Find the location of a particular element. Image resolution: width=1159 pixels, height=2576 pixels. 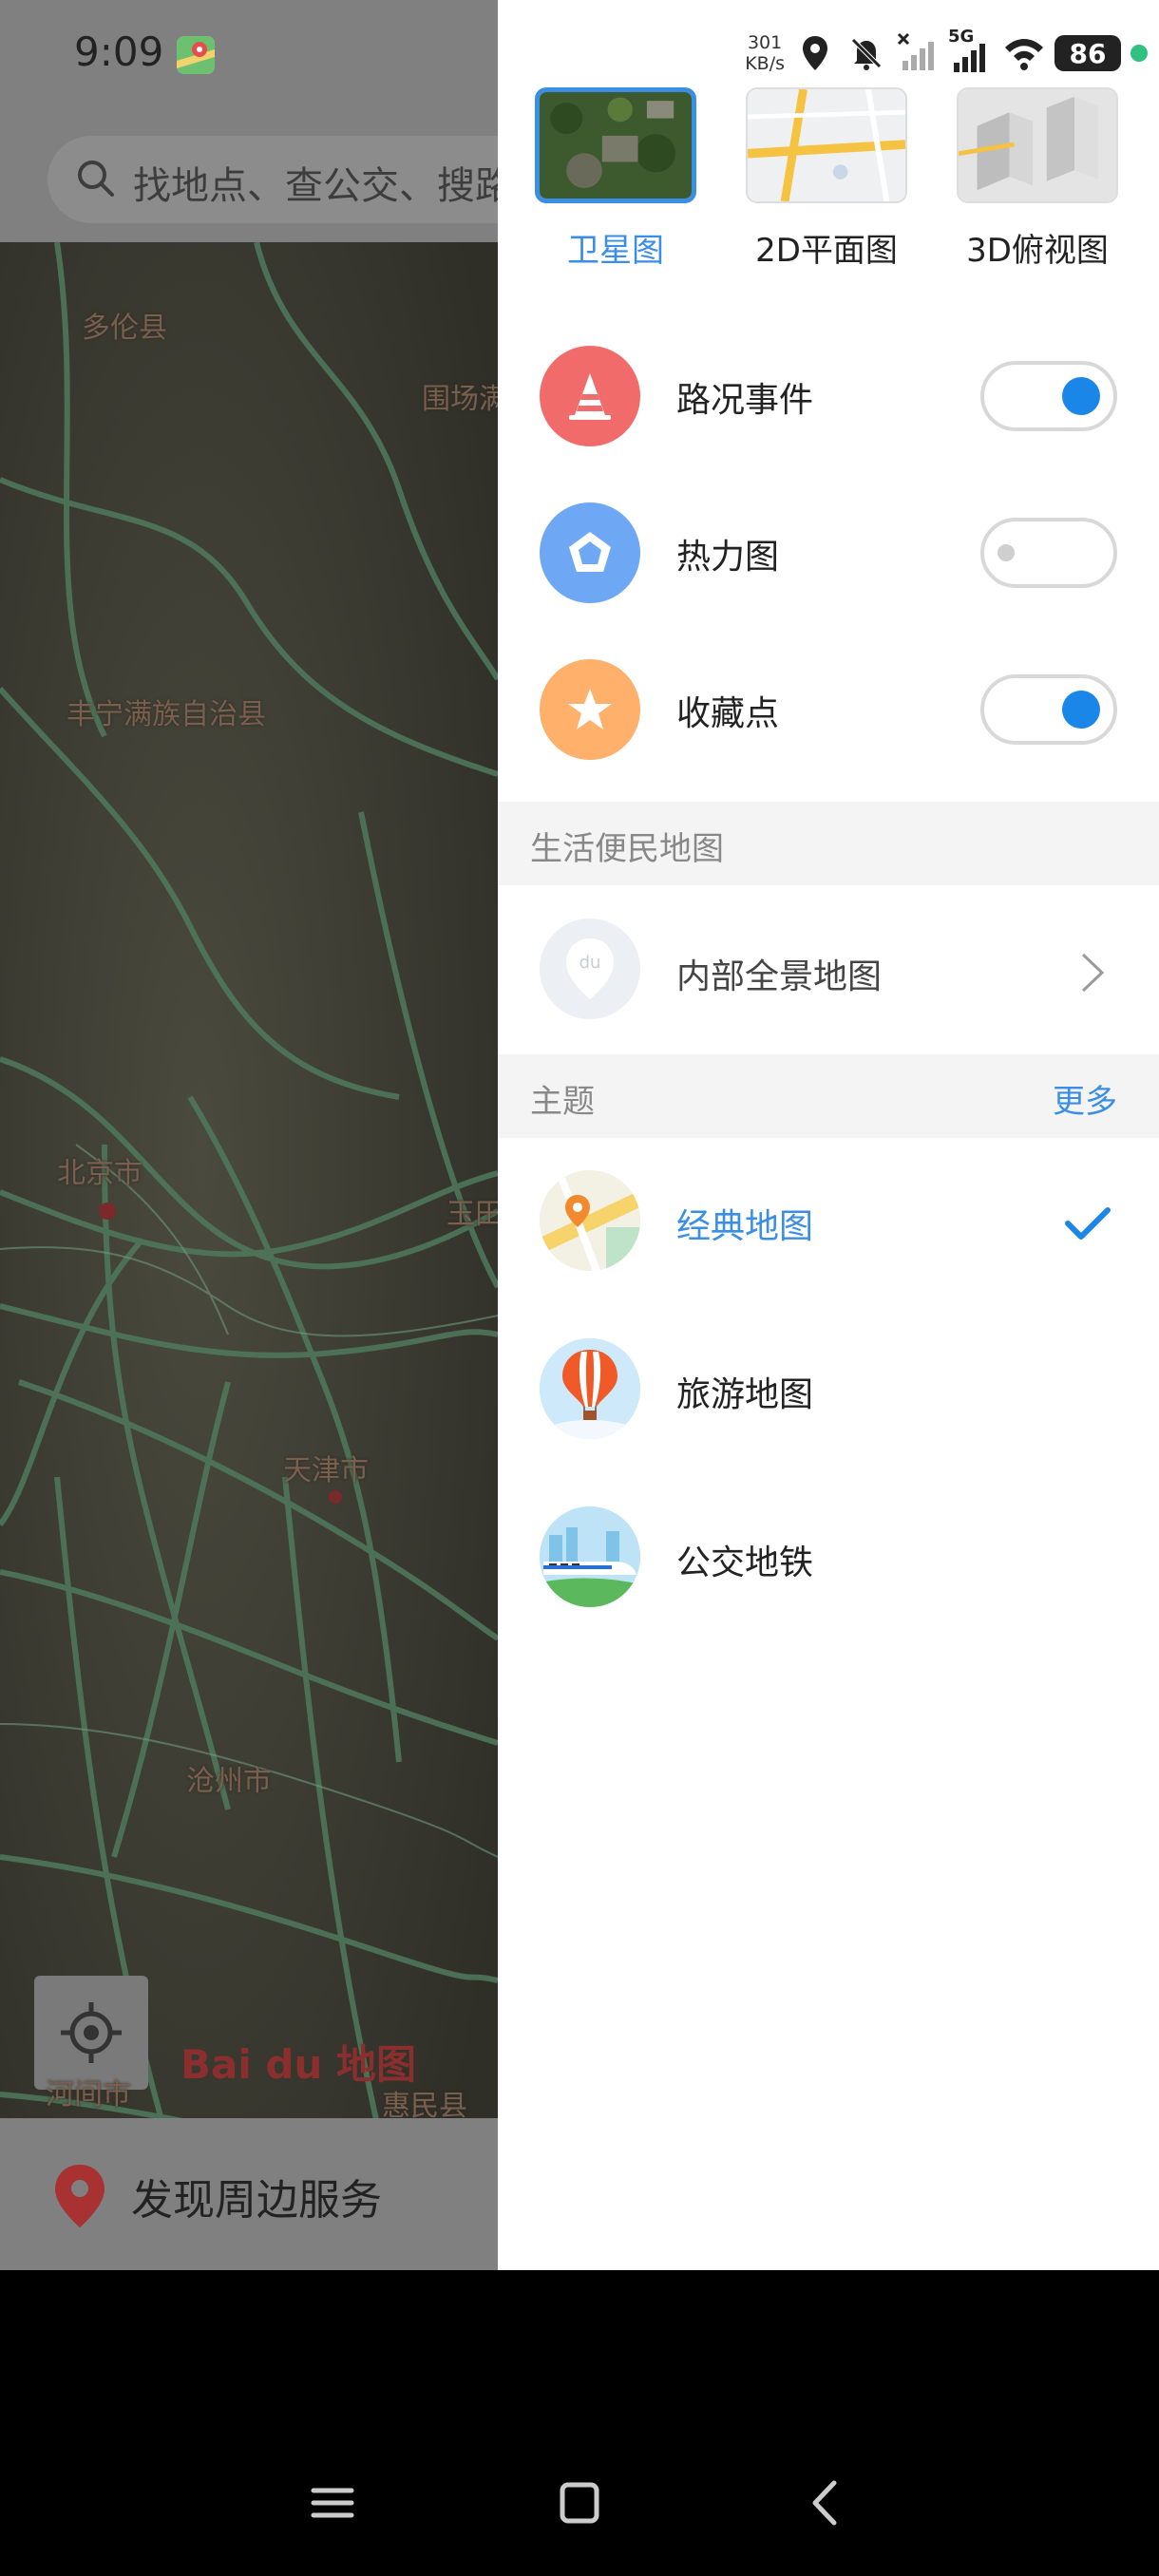

mute-icon is located at coordinates (866, 54).